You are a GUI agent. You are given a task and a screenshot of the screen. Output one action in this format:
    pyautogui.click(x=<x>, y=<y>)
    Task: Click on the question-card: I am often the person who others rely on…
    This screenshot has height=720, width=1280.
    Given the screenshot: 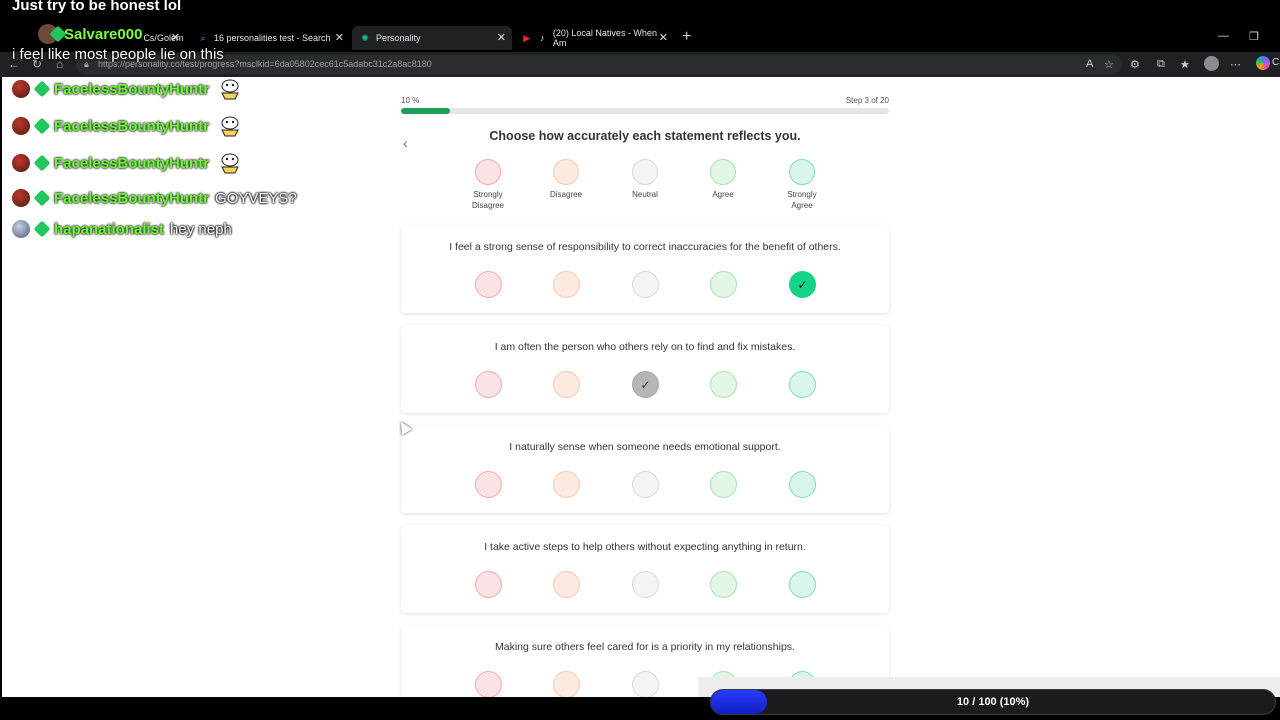 What is the action you would take?
    pyautogui.click(x=645, y=369)
    